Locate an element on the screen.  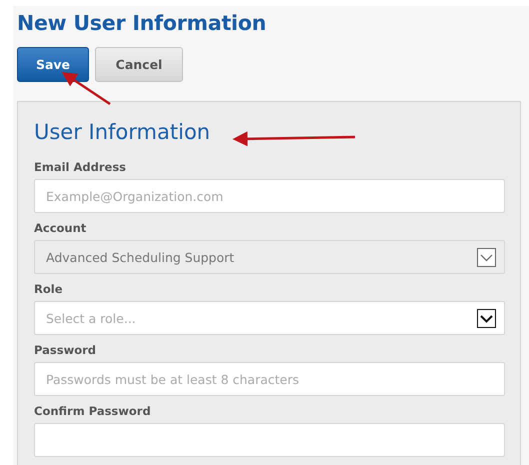
annotation-arrow is located at coordinates (86, 89).